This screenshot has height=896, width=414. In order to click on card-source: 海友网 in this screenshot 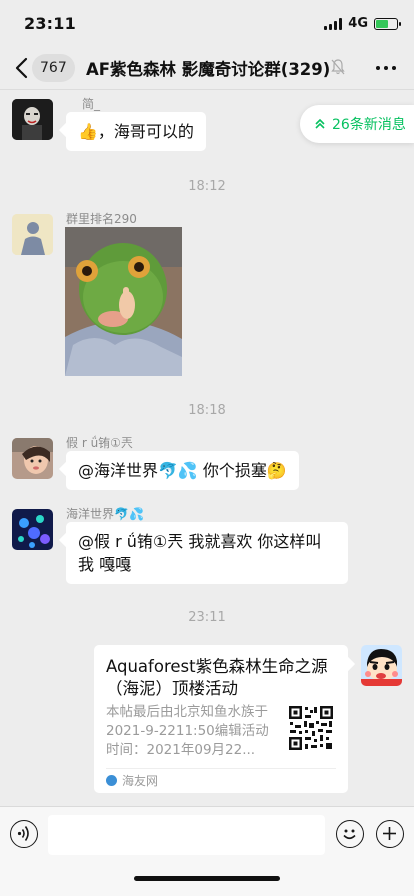, I will do `click(221, 778)`.